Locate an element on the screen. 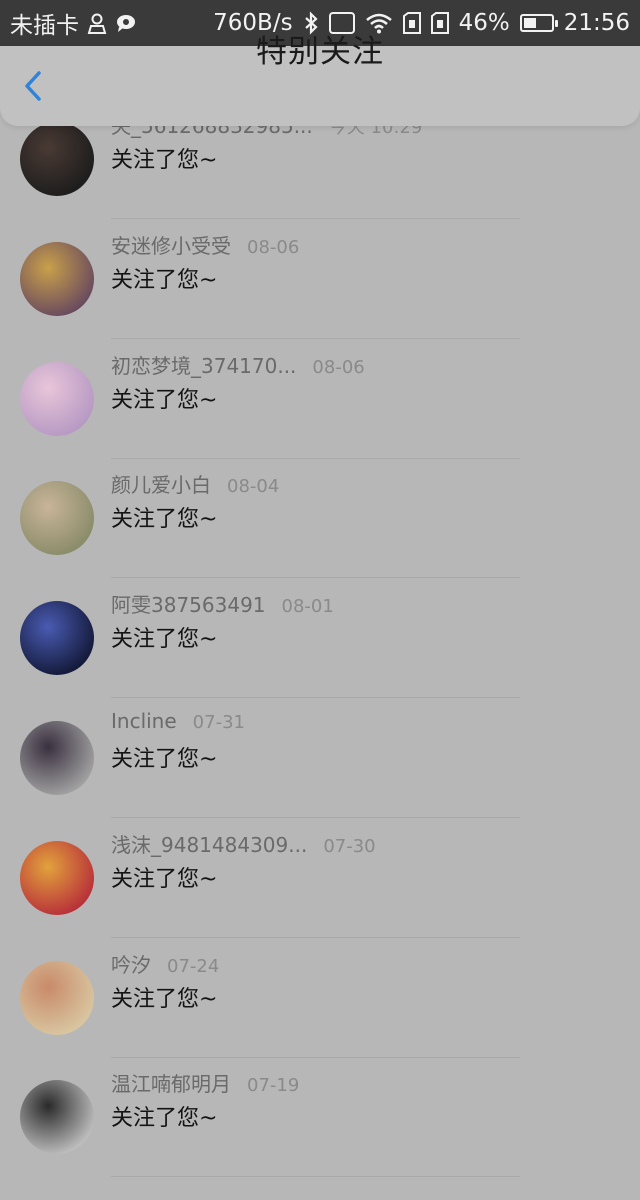 This screenshot has width=640, height=1200. list-item: 颜儿爱小白 08-04 关注了您~ is located at coordinates (320, 537).